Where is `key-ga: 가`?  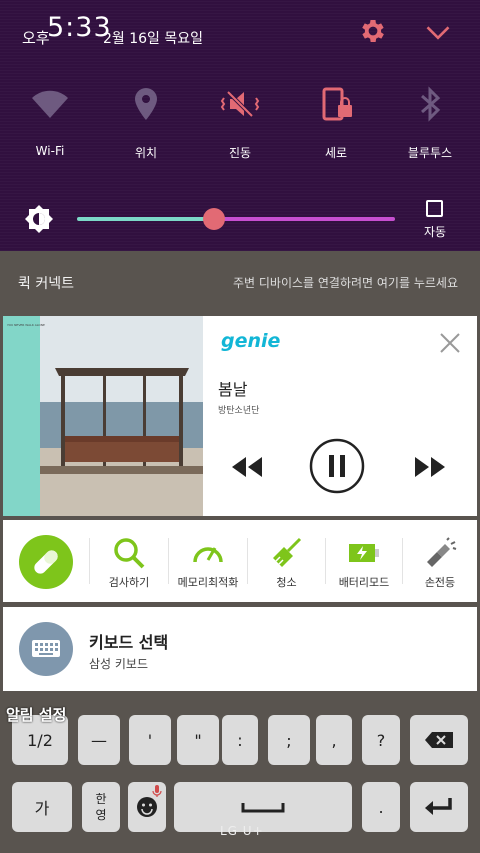
key-ga: 가 is located at coordinates (42, 807).